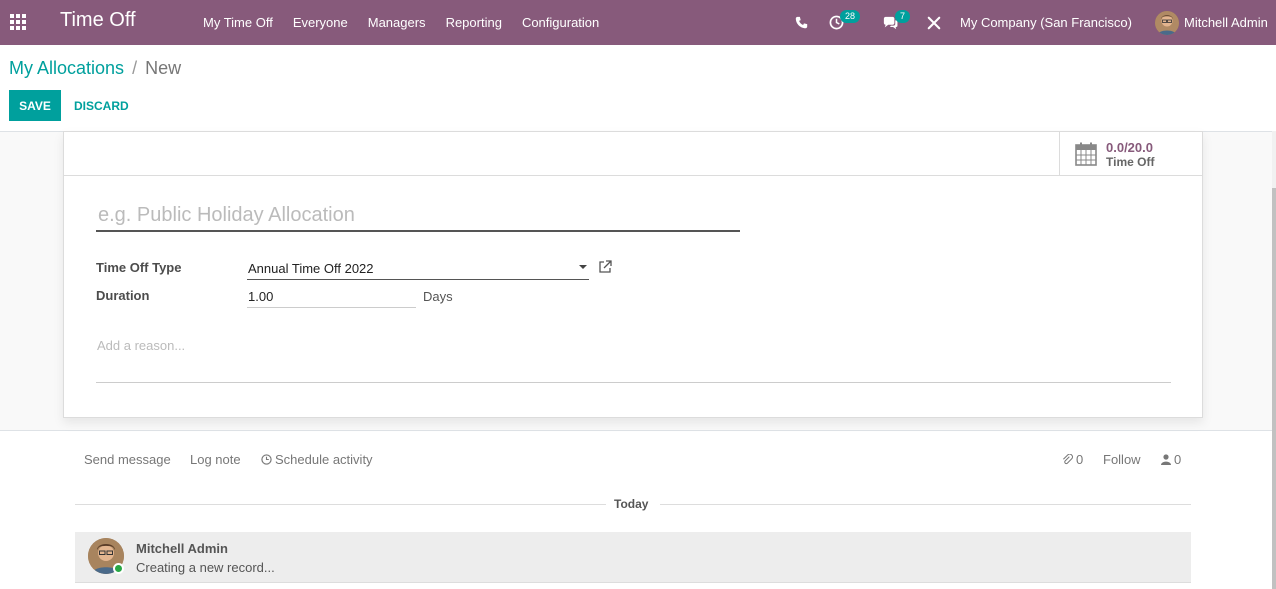 Image resolution: width=1276 pixels, height=589 pixels. Describe the element at coordinates (925, 504) in the screenshot. I see `date-divider-right` at that location.